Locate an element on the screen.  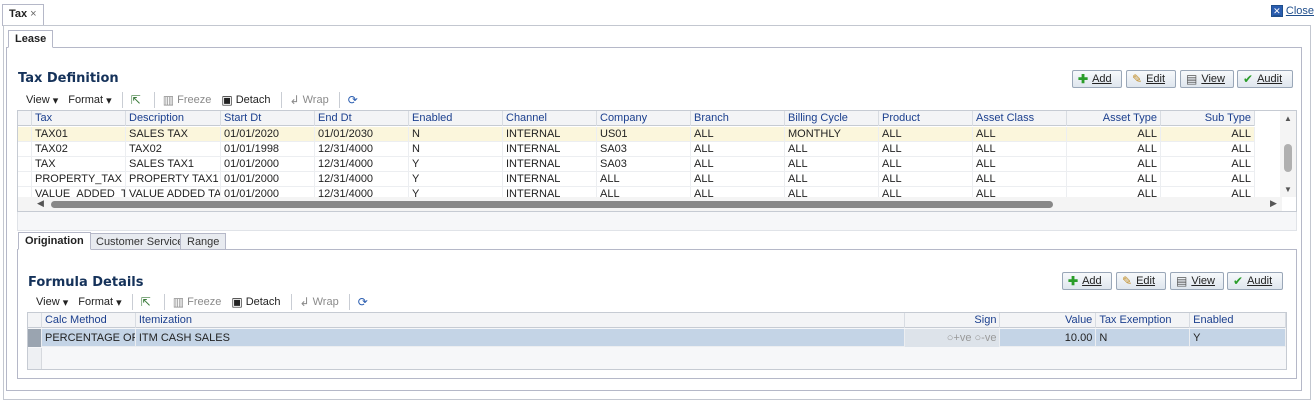
tax-table-footer is located at coordinates (657, 221).